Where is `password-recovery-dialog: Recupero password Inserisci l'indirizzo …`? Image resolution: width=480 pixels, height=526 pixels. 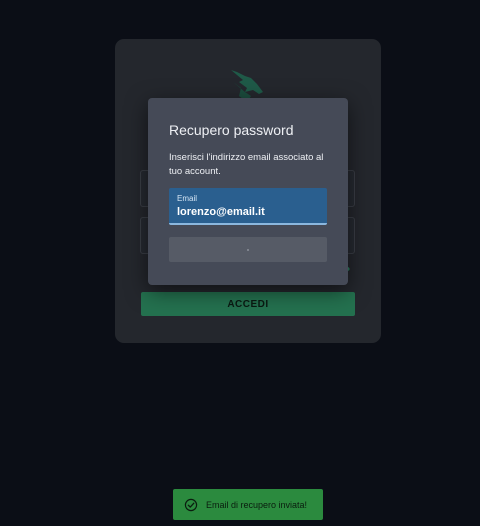
password-recovery-dialog: Recupero password Inserisci l'indirizzo … is located at coordinates (248, 191).